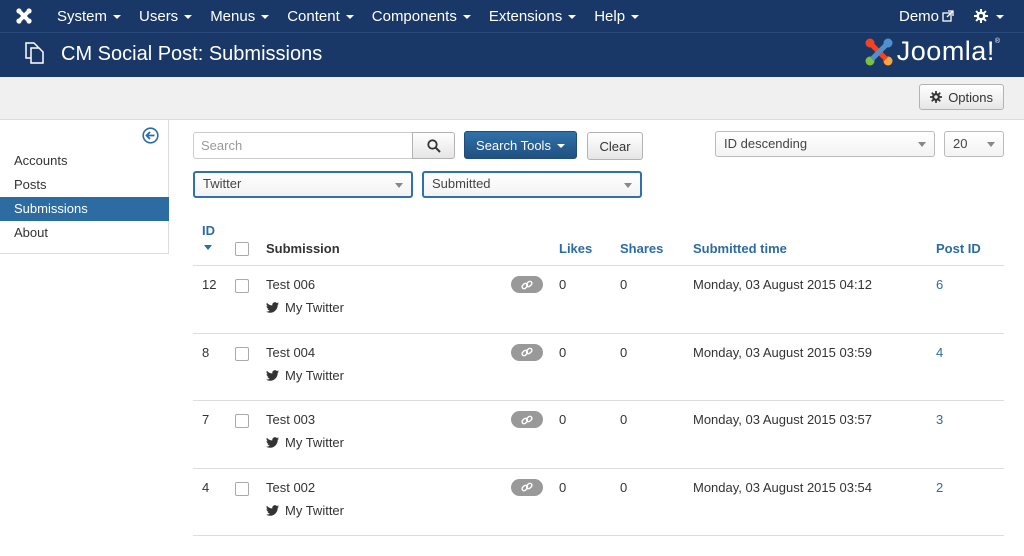 This screenshot has width=1024, height=556. I want to click on search-tools-button: Search Tools, so click(520, 145).